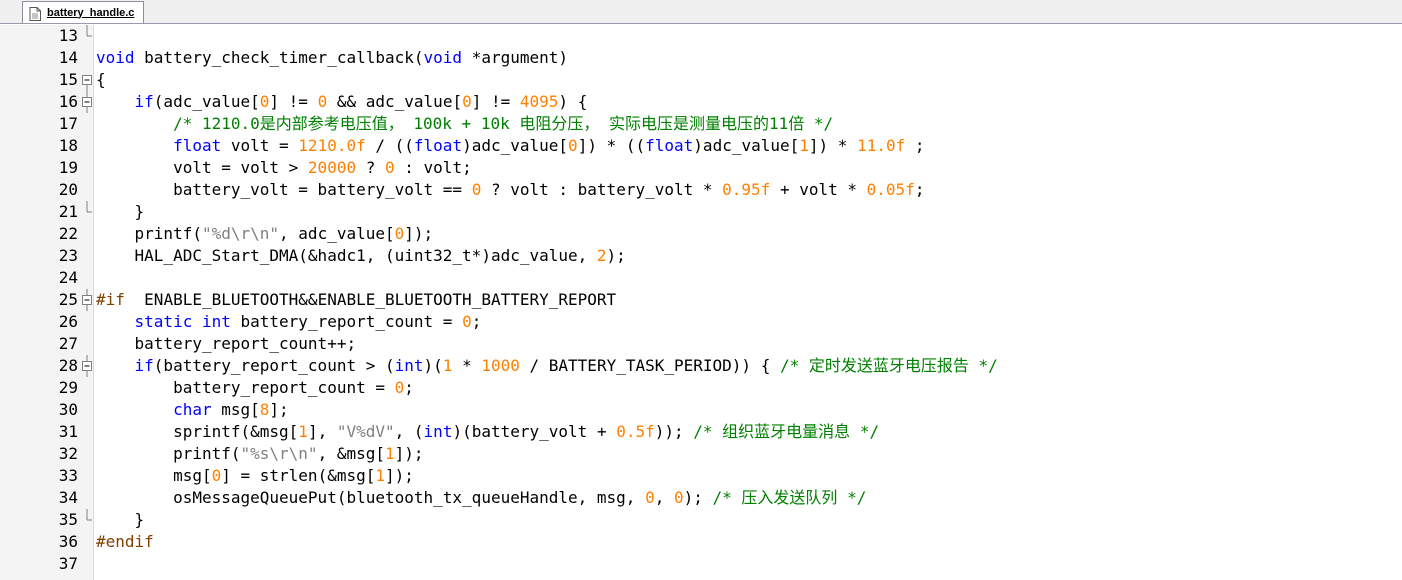 The image size is (1402, 580). I want to click on code-token: , (, so click(409, 431).